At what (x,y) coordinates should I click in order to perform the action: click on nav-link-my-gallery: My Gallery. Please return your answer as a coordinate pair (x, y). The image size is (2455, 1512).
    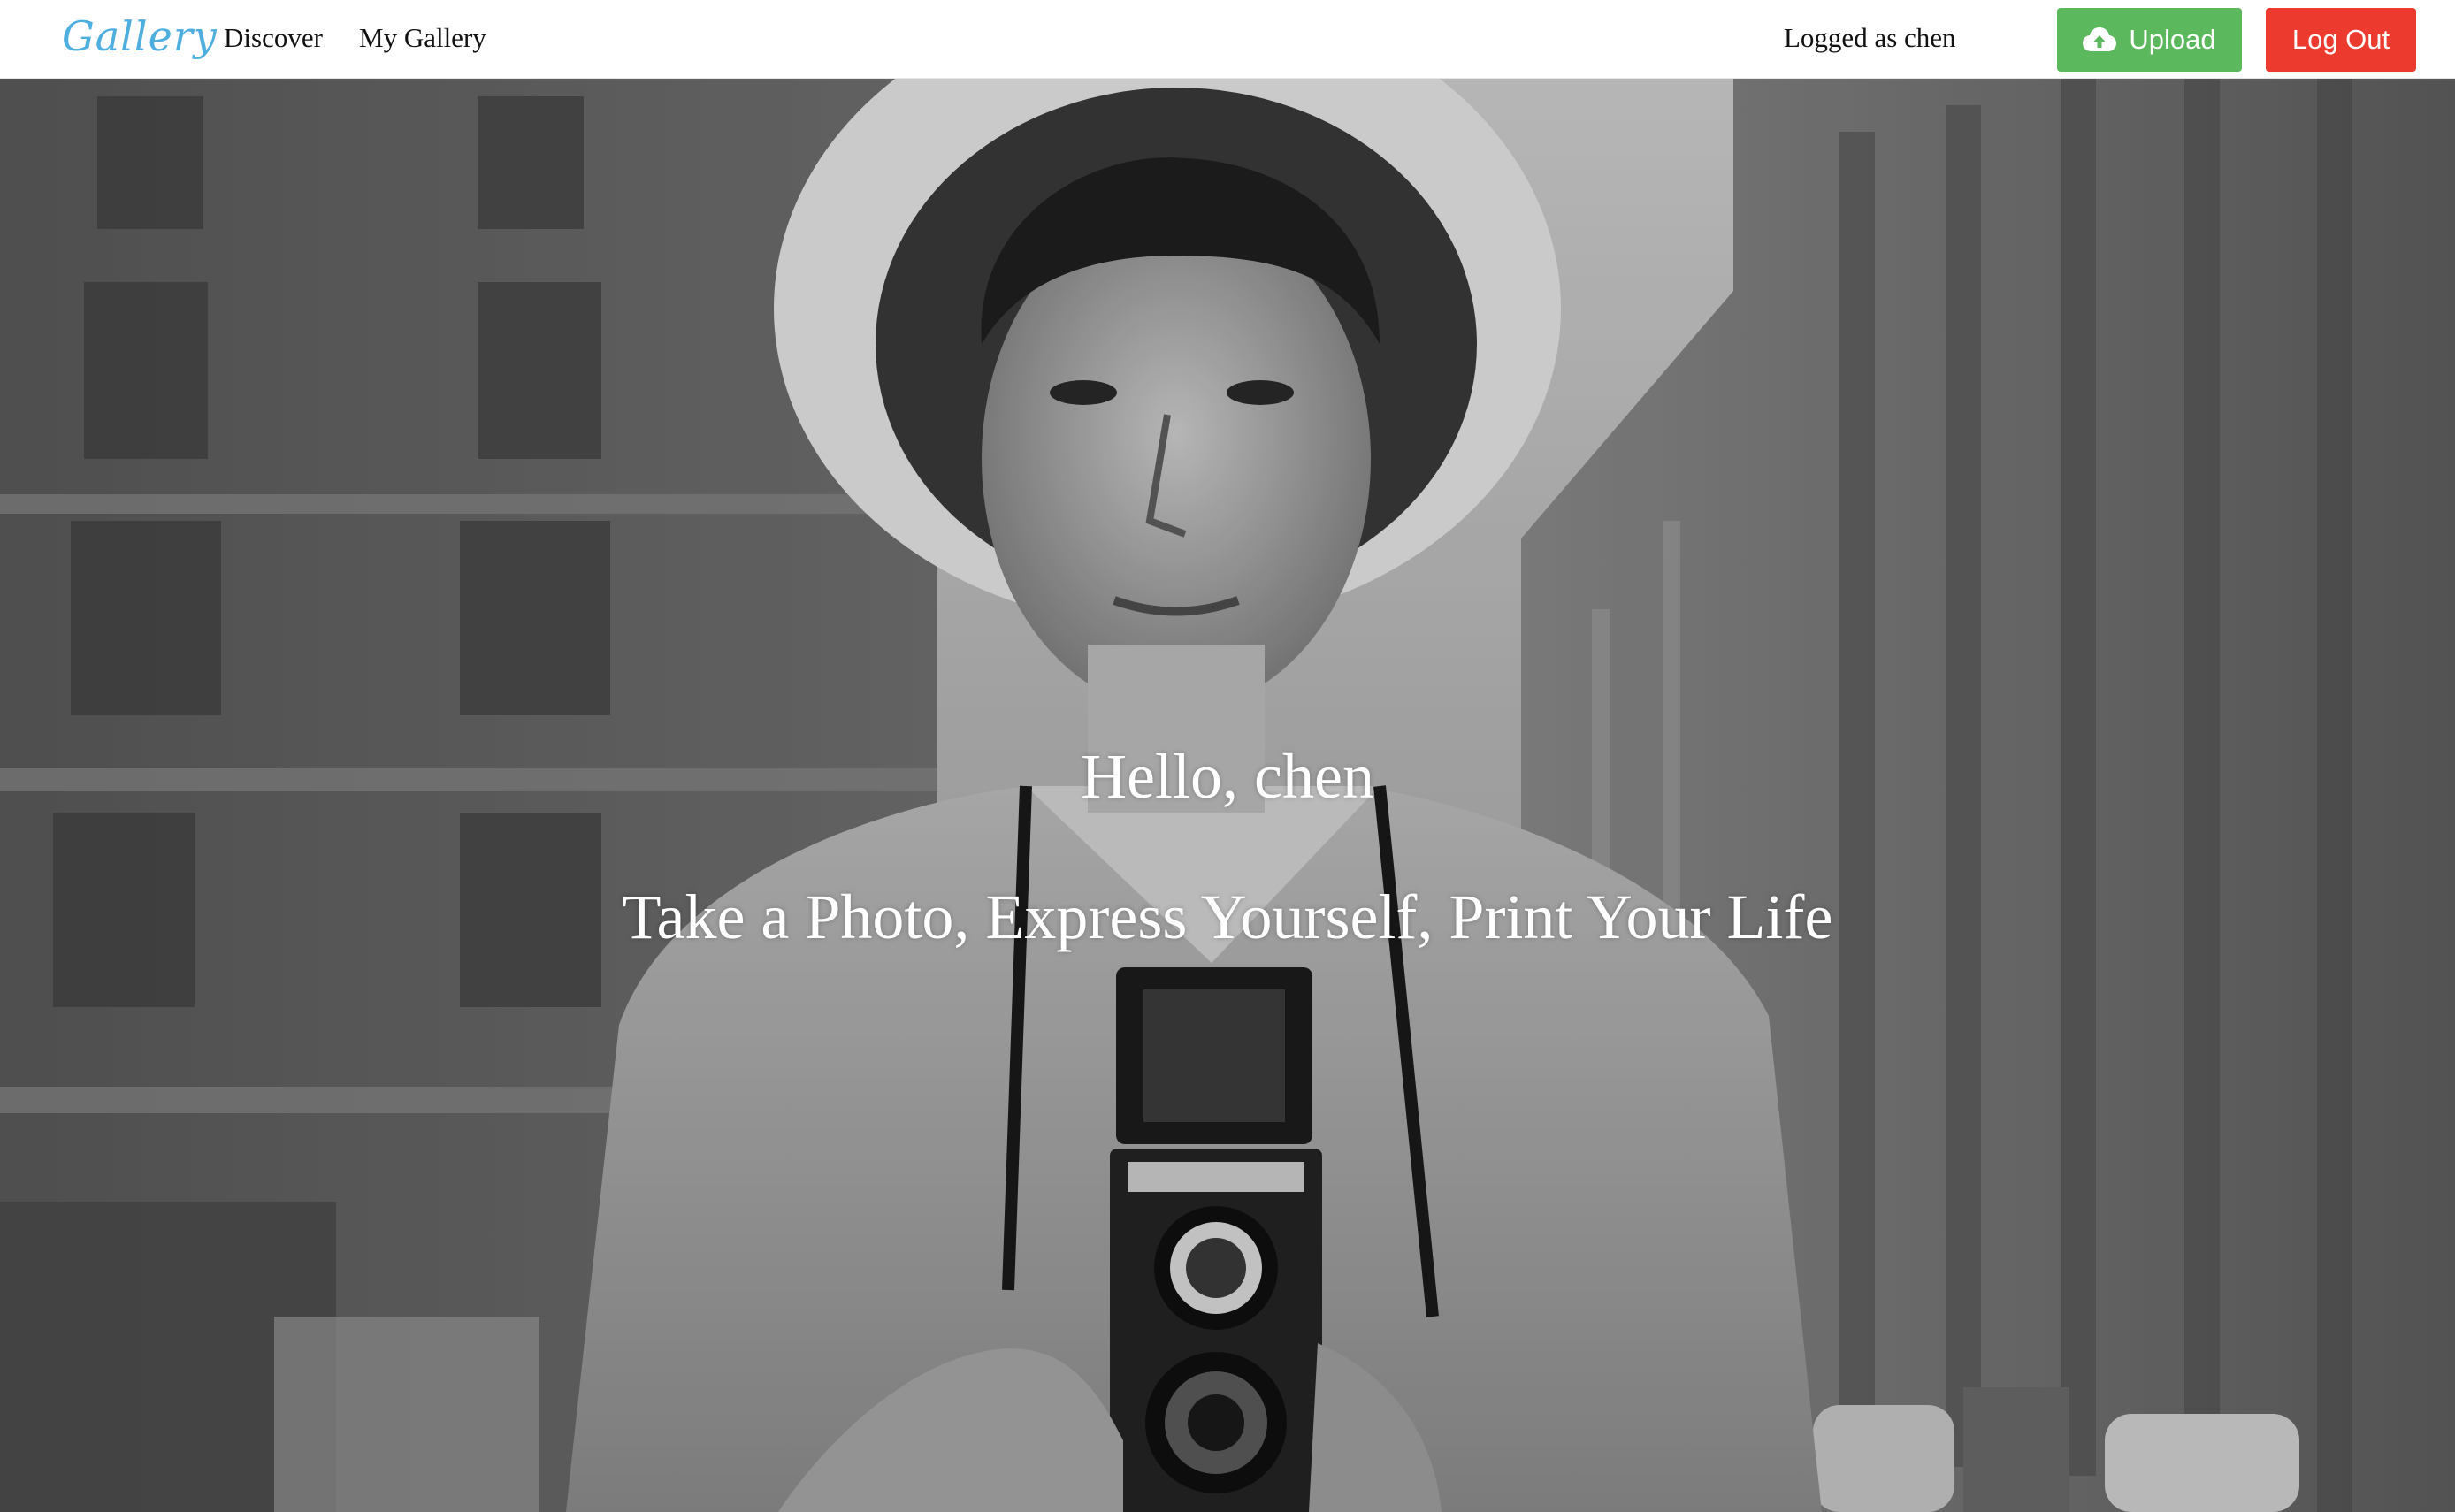
    Looking at the image, I should click on (422, 38).